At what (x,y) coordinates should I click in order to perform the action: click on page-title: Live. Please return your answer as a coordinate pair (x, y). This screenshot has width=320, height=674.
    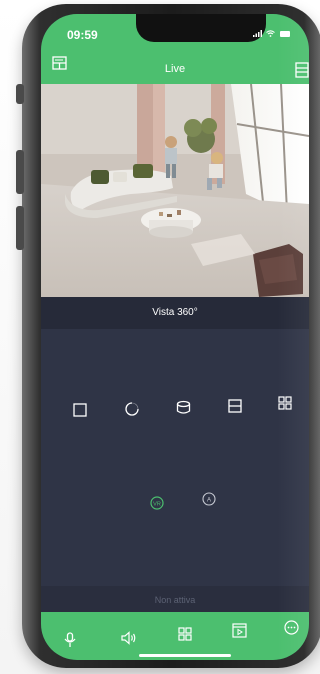
    Looking at the image, I should click on (175, 69).